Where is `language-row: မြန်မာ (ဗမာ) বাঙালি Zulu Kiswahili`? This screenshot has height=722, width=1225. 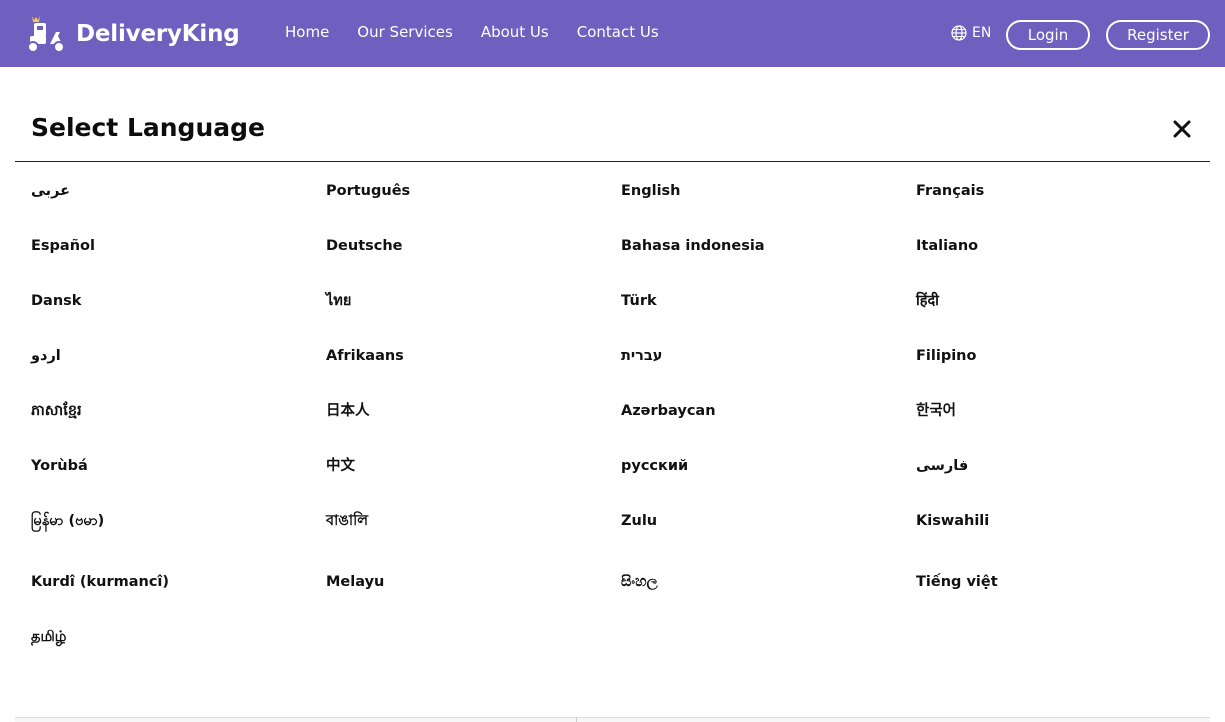 language-row: မြန်မာ (ဗမာ) বাঙালি Zulu Kiswahili is located at coordinates (621, 541).